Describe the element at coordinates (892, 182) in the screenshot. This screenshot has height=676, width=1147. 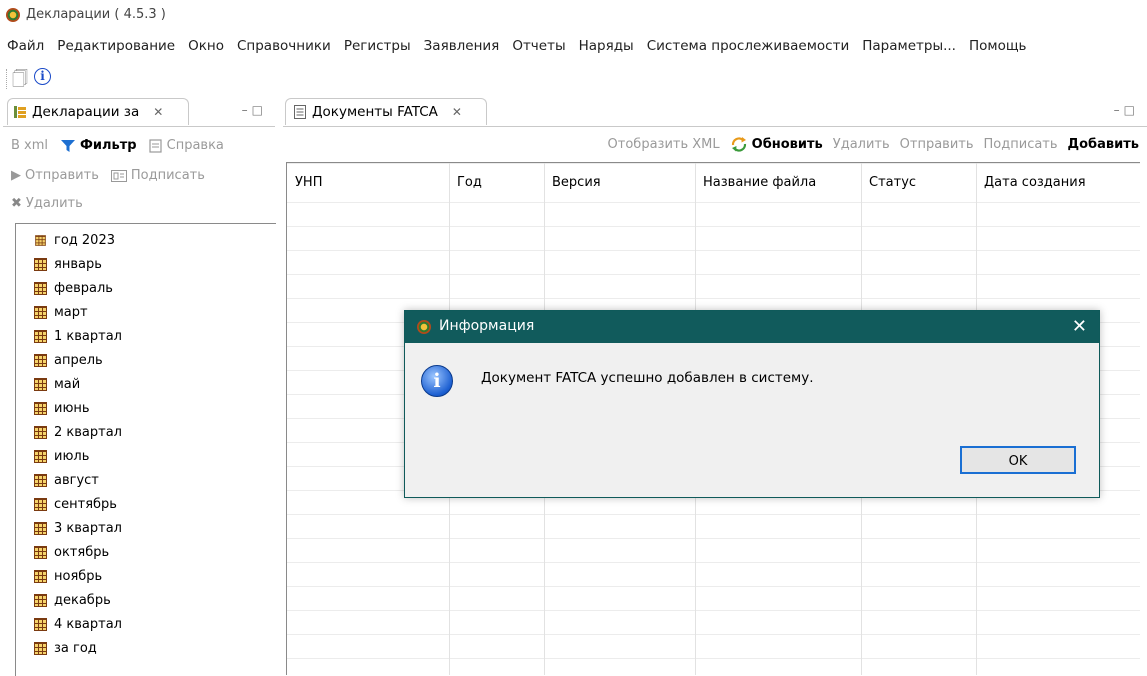
I see `column-header-status: Статус` at that location.